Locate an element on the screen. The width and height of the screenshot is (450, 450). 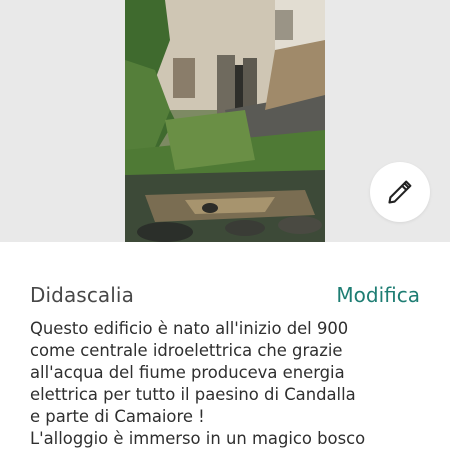
pencil-icon is located at coordinates (400, 192).